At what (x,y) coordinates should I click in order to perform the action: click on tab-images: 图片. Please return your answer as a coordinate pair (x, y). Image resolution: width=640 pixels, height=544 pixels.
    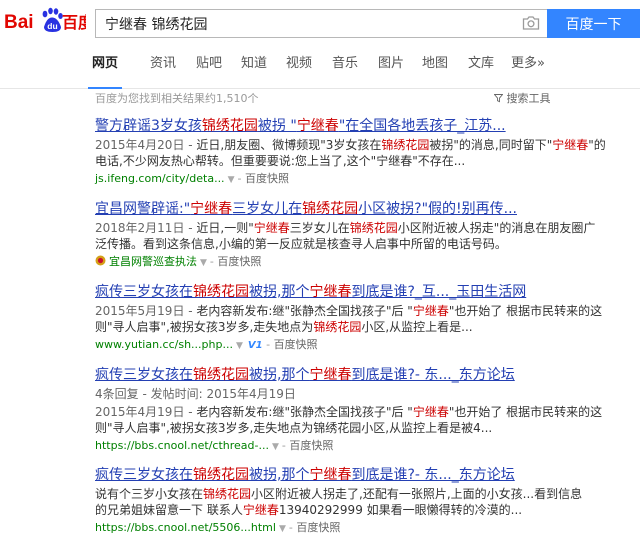
    Looking at the image, I should click on (391, 70).